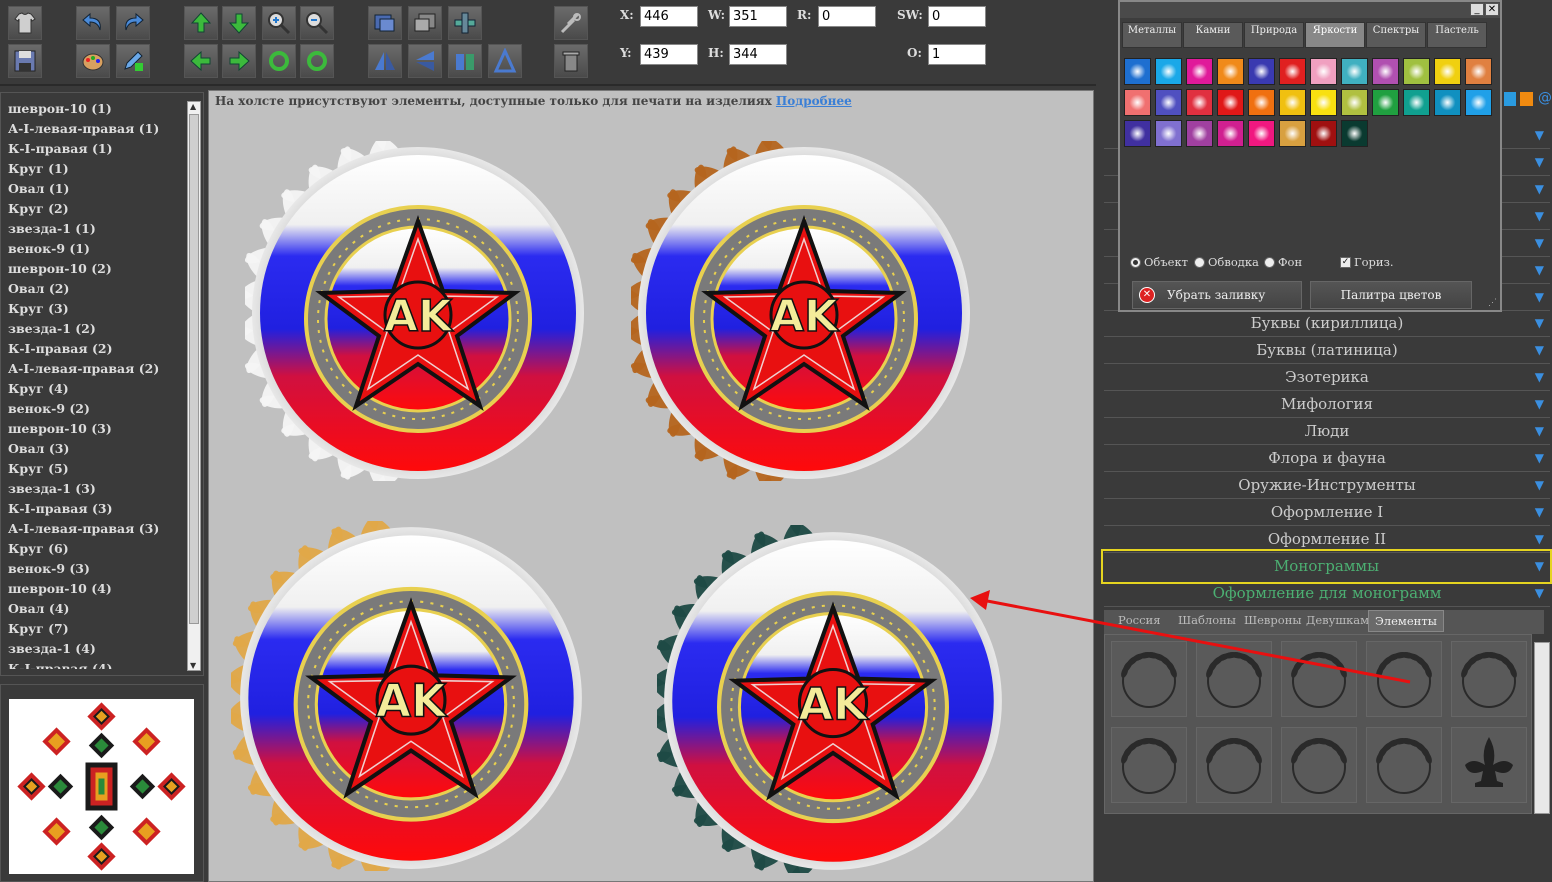  I want to click on layer-item: венок-9 (2), so click(95, 409).